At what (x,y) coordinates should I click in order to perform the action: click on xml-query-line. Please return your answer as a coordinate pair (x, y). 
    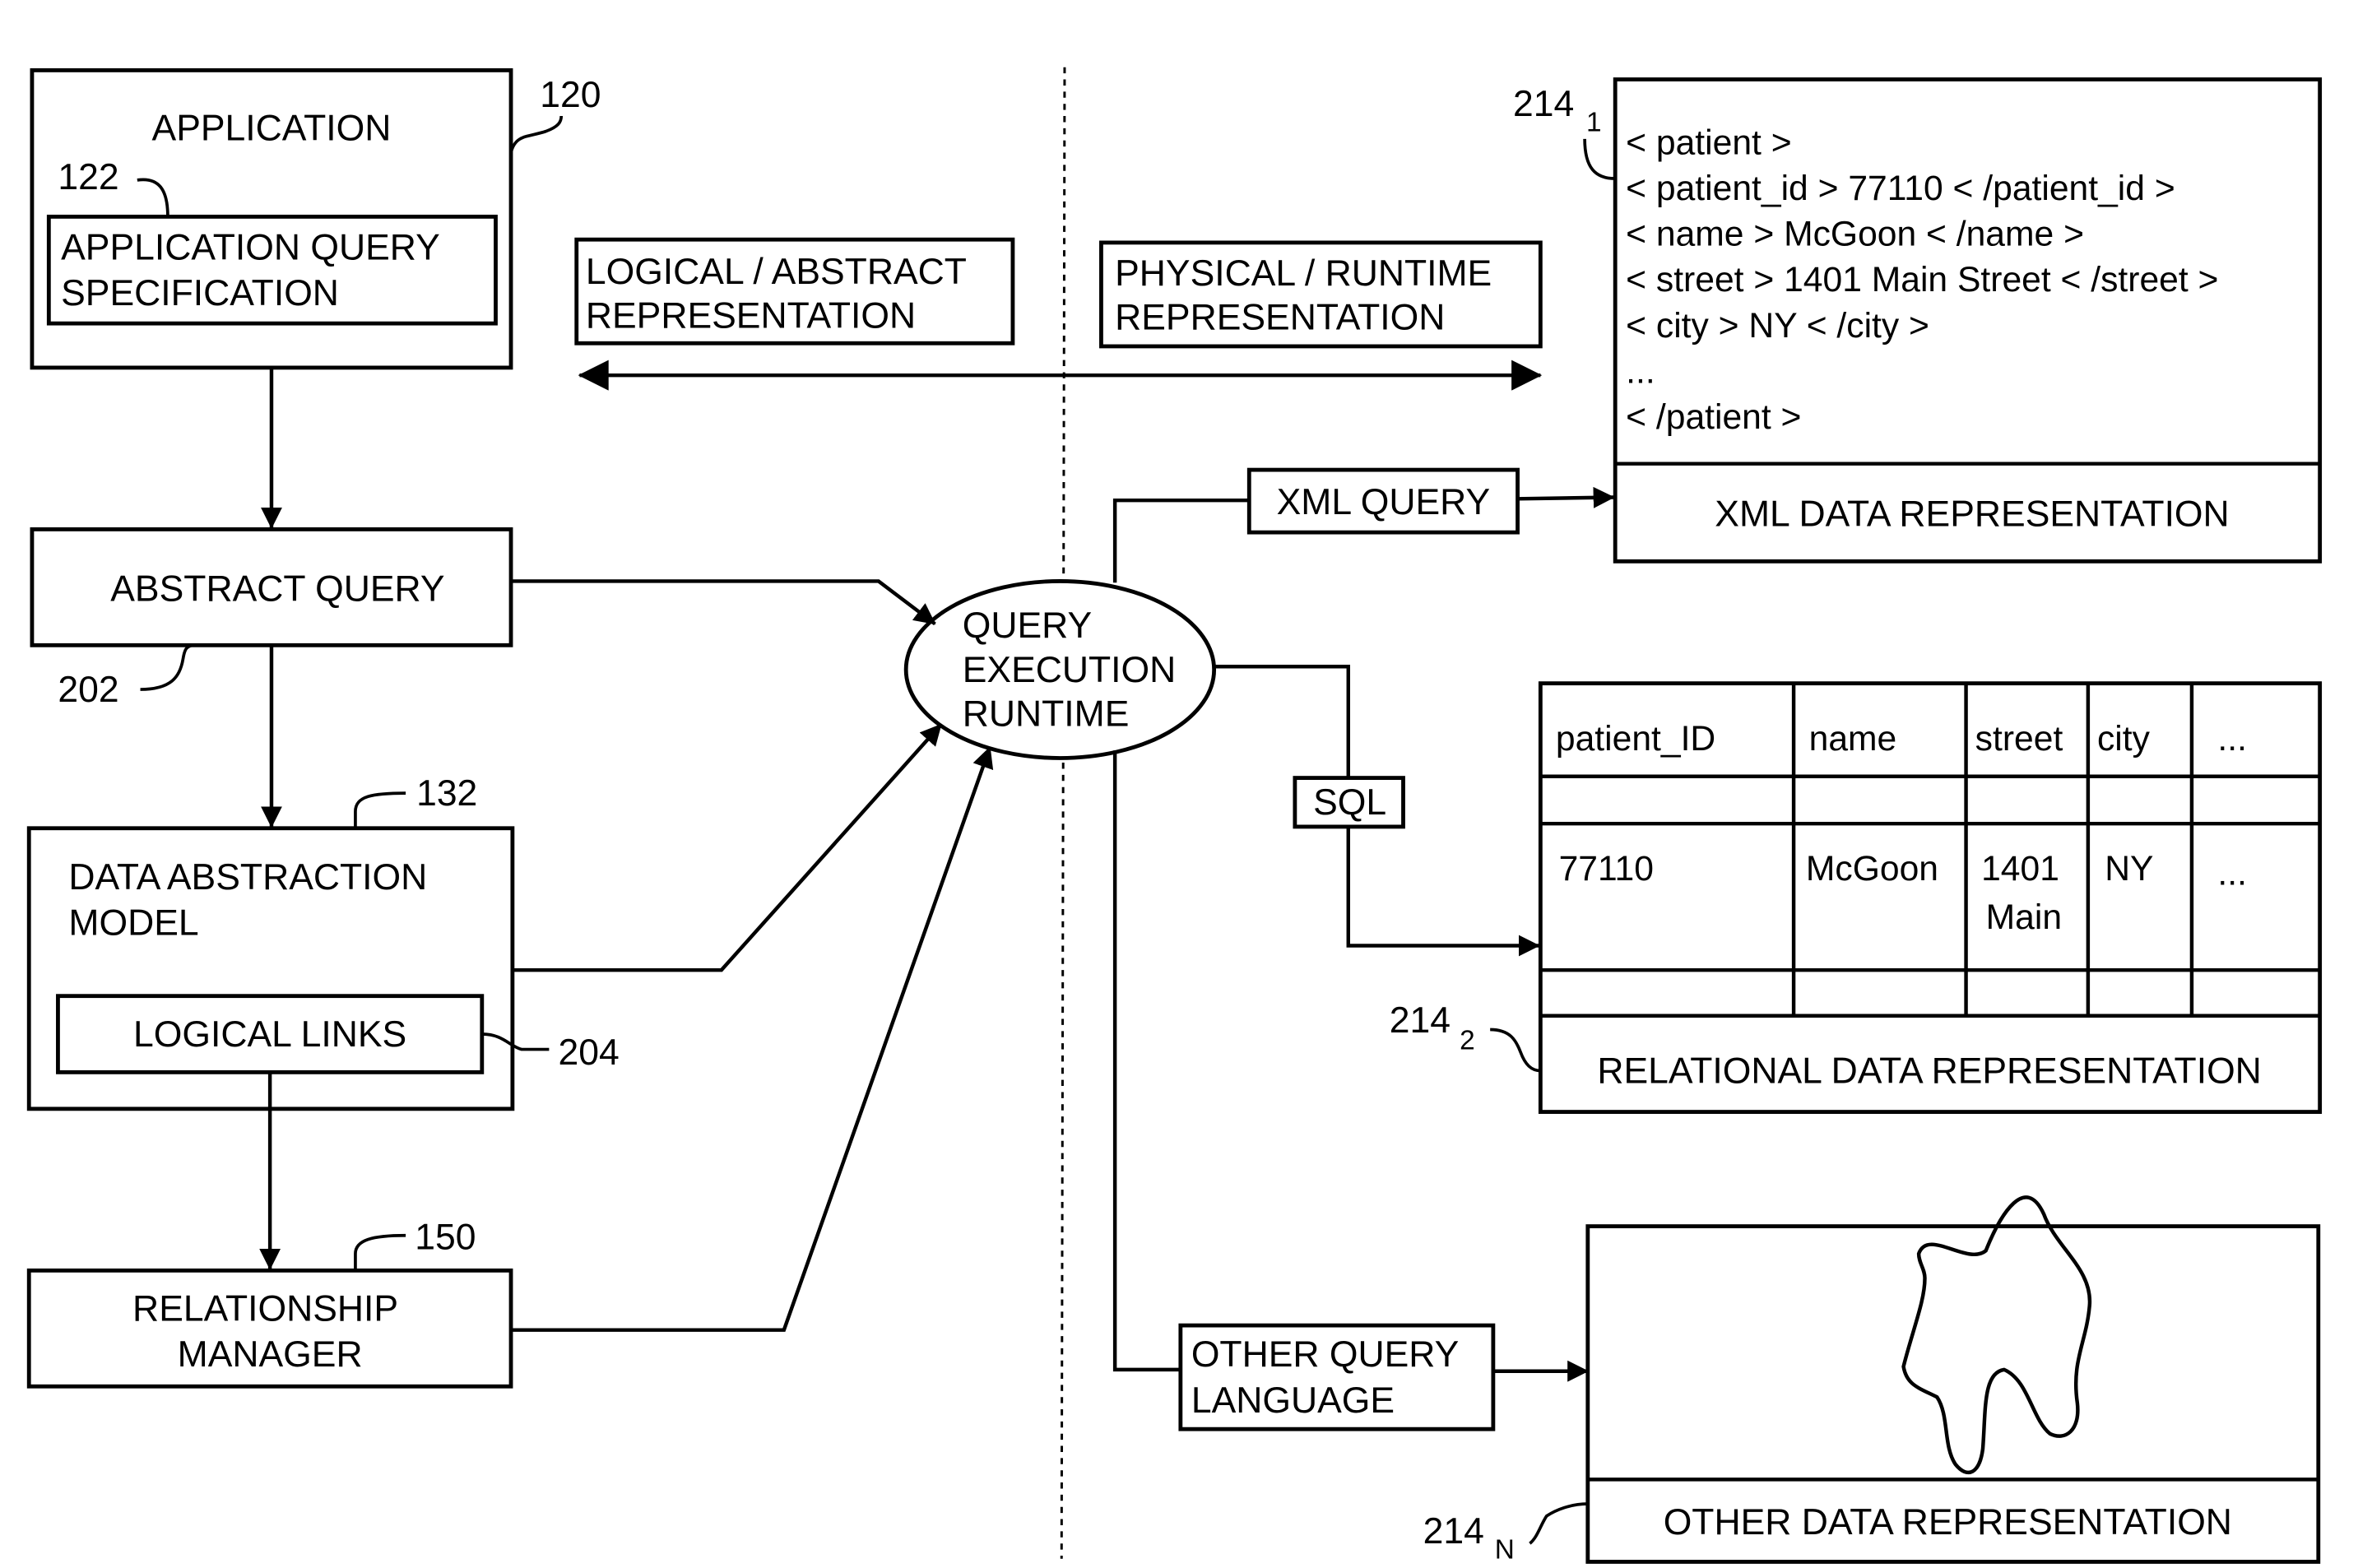
    Looking at the image, I should click on (1181, 540).